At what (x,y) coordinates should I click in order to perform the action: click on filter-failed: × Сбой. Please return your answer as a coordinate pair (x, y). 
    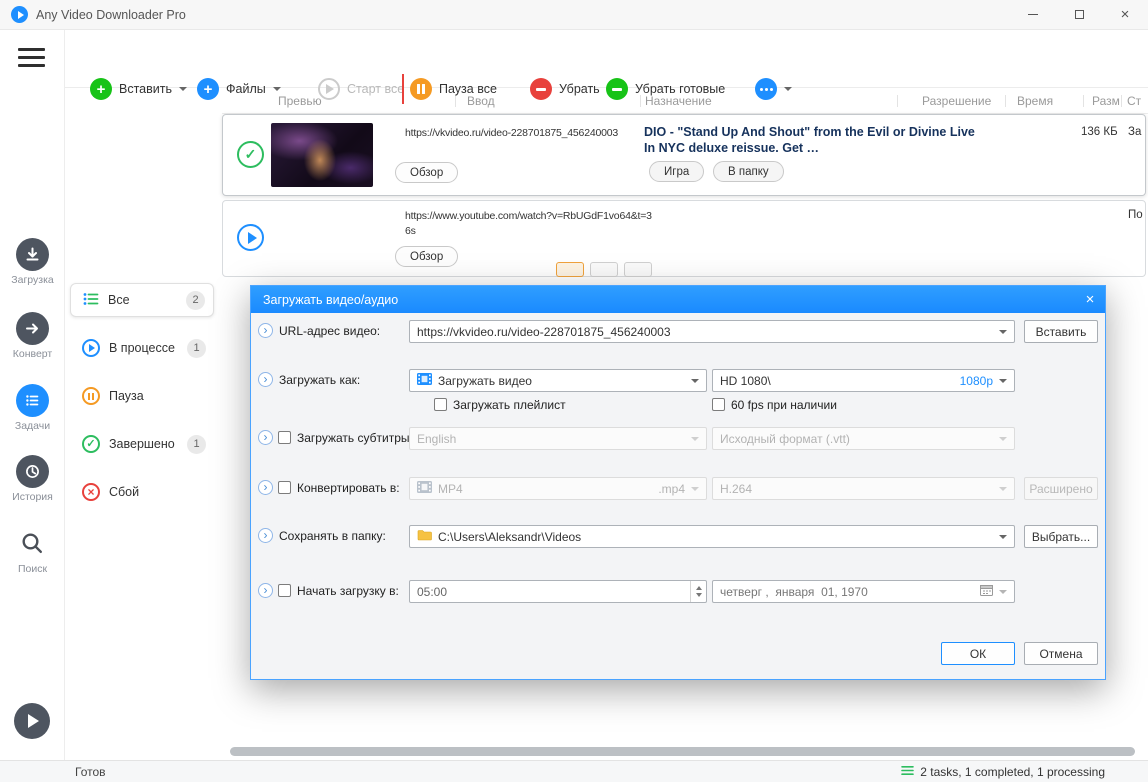
    Looking at the image, I should click on (142, 492).